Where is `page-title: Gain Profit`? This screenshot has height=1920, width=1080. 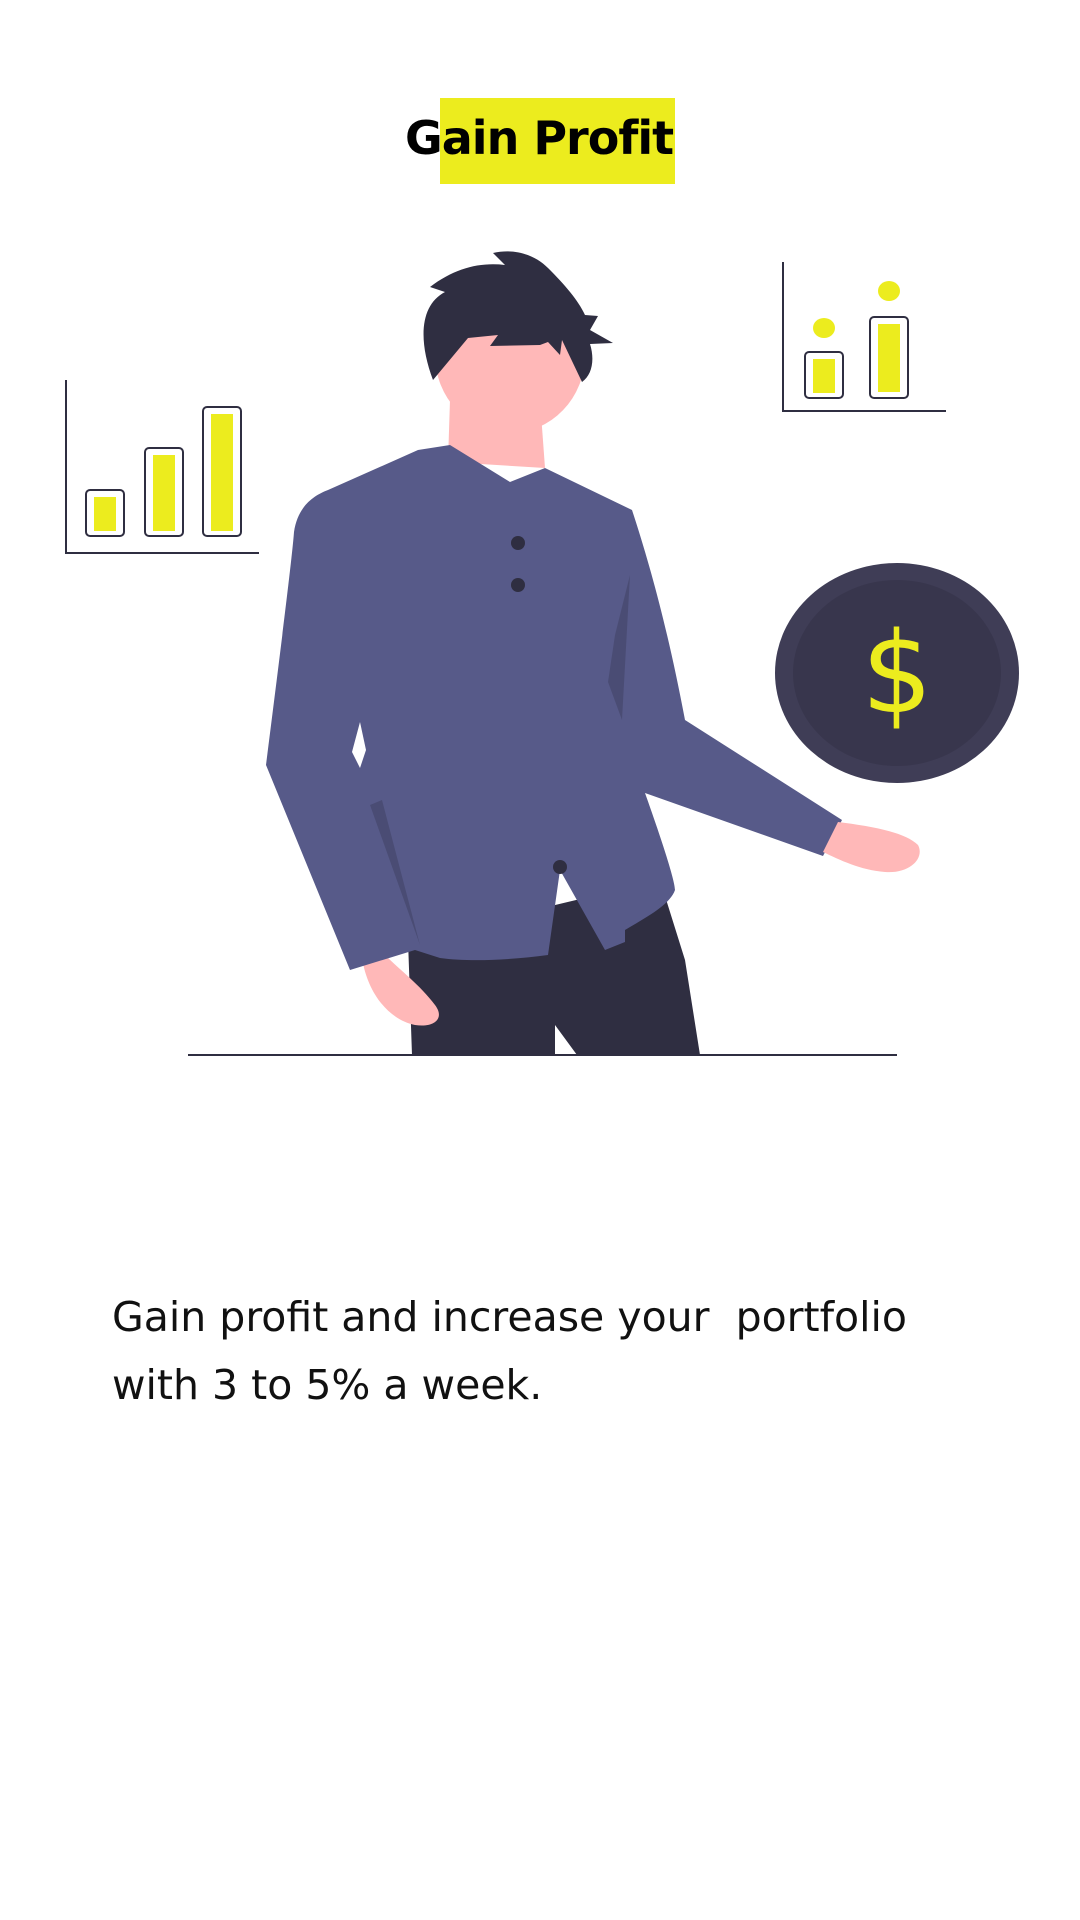 page-title: Gain Profit is located at coordinates (539, 138).